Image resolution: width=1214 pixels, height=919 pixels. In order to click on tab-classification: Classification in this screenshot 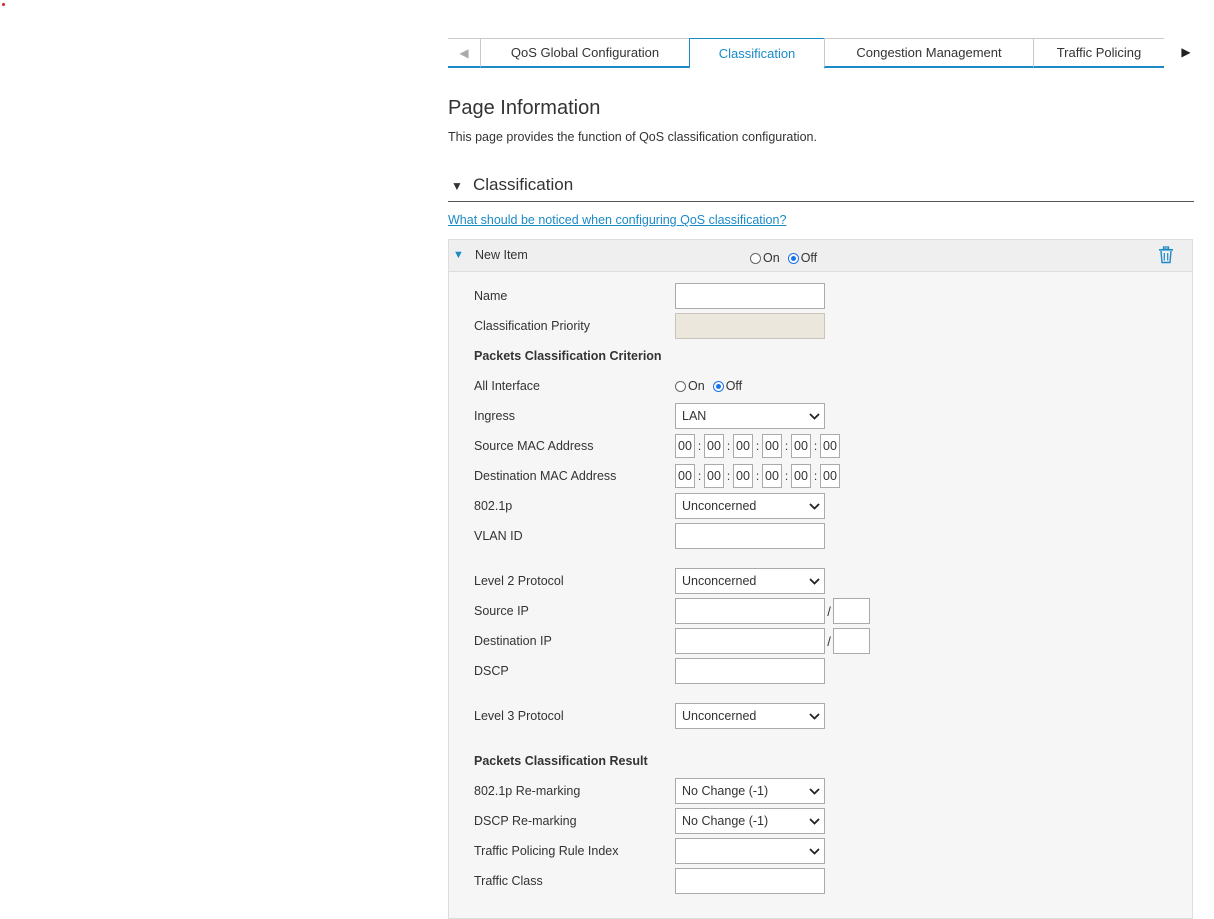, I will do `click(757, 53)`.